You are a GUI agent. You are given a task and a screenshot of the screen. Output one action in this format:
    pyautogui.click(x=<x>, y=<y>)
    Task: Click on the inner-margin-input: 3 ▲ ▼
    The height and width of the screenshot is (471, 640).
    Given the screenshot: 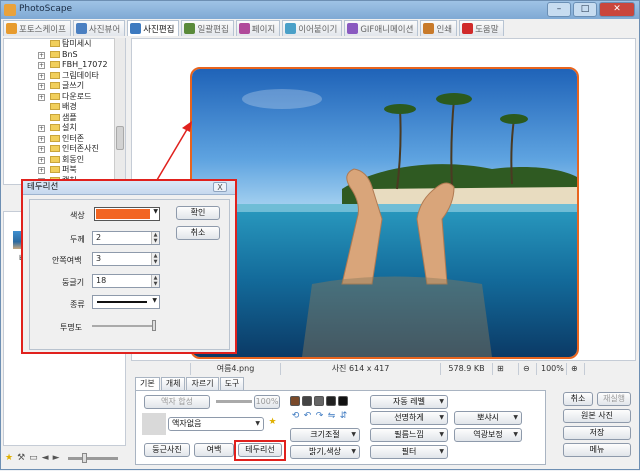 What is the action you would take?
    pyautogui.click(x=126, y=259)
    